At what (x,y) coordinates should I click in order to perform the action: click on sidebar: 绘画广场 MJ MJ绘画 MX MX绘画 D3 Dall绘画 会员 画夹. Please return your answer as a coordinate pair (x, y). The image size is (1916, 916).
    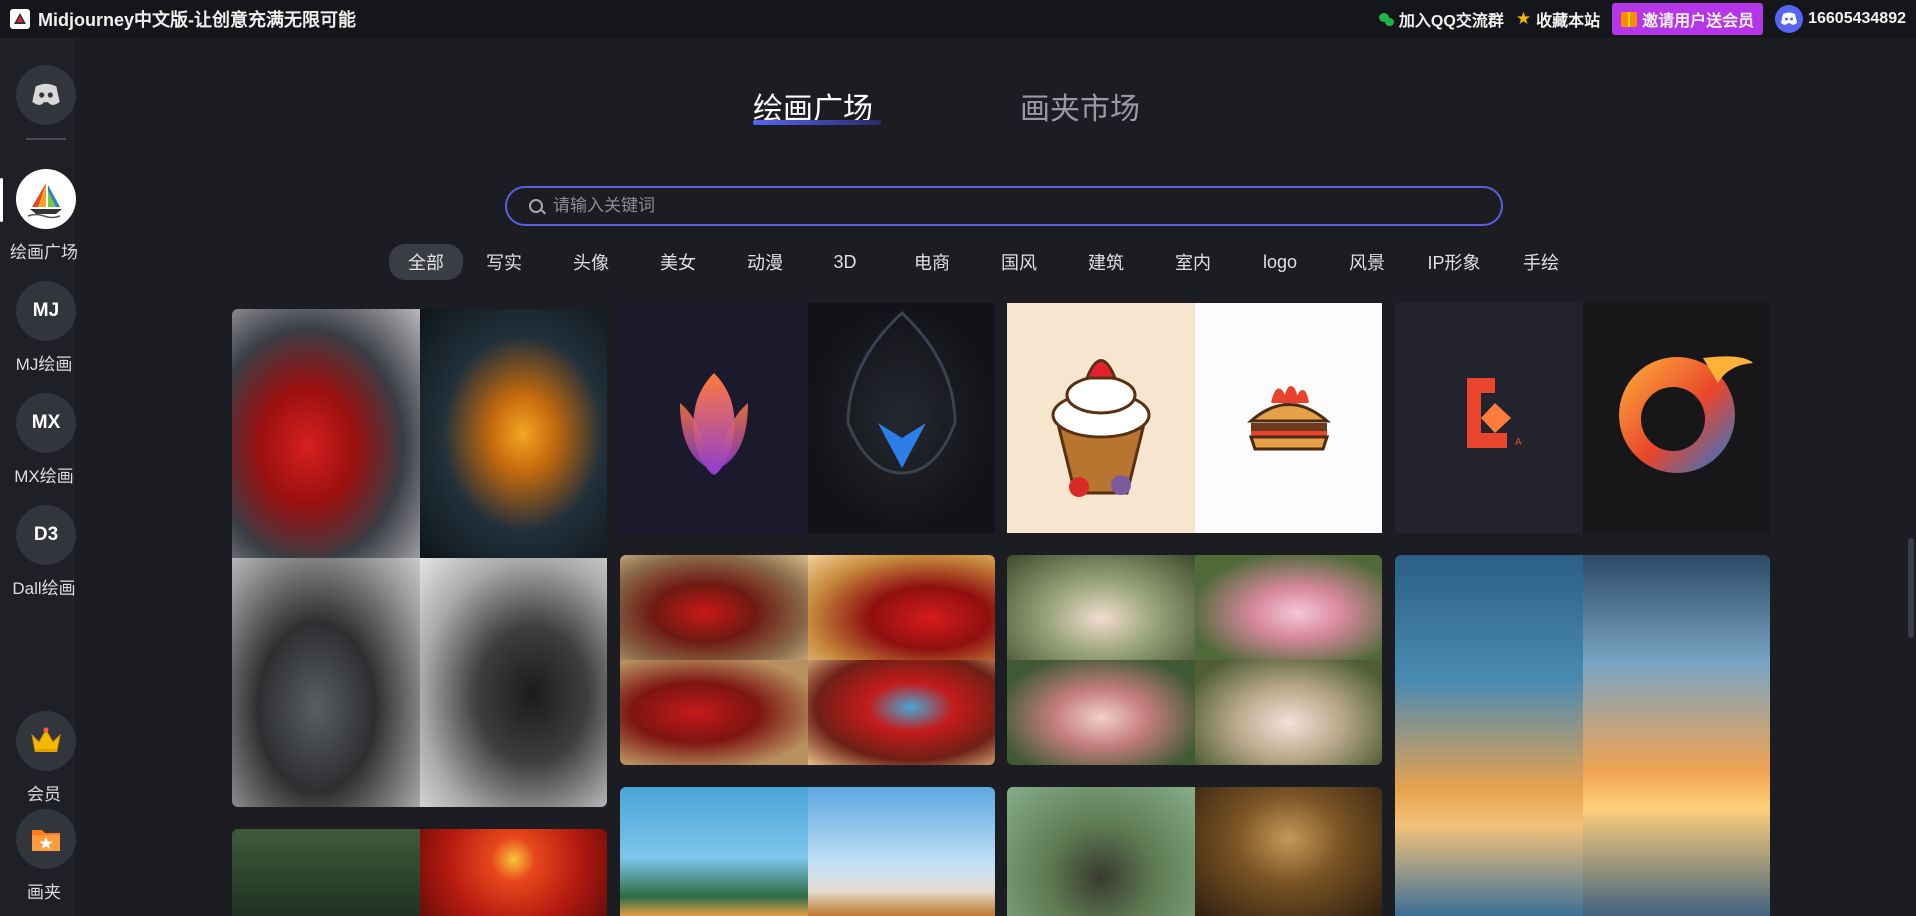
    Looking at the image, I should click on (39, 477).